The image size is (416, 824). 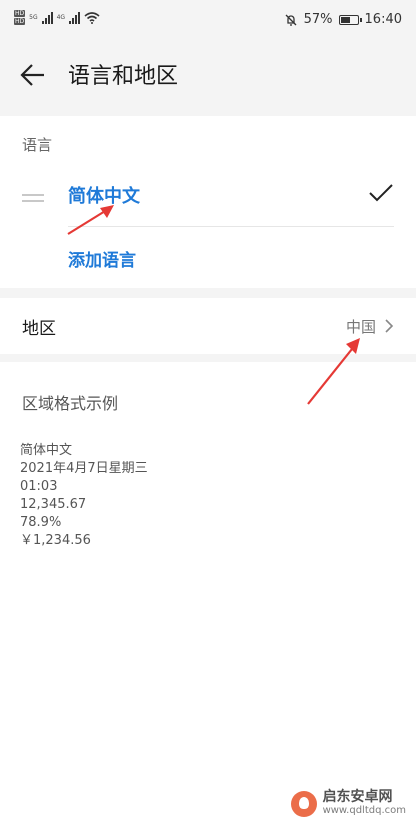 I want to click on sim-badges: HD HD, so click(x=20, y=17).